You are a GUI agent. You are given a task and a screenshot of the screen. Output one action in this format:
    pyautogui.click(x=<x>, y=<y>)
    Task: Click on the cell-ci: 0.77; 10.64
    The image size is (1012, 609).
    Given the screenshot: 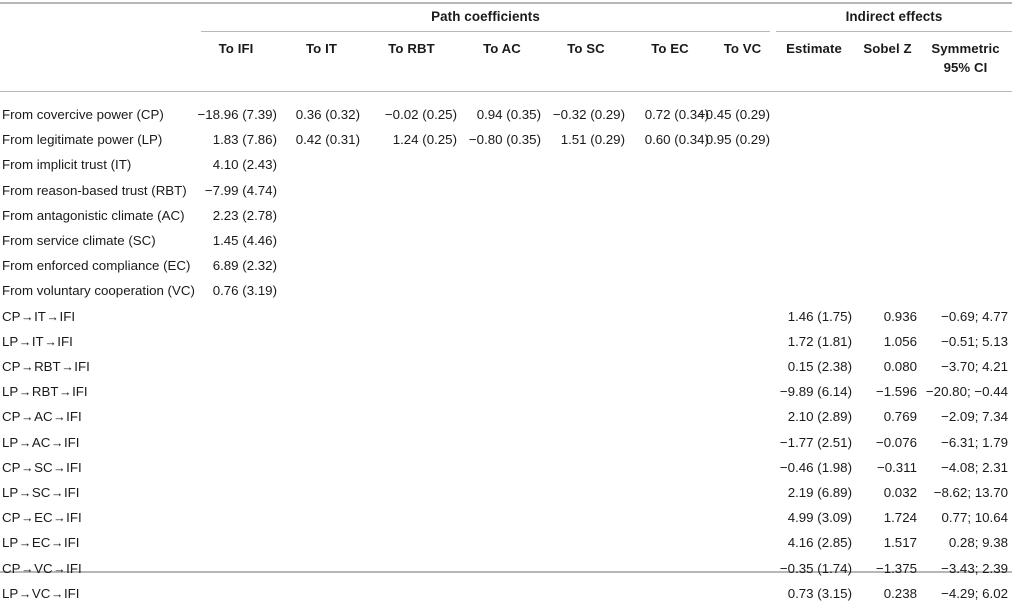 What is the action you would take?
    pyautogui.click(x=974, y=518)
    